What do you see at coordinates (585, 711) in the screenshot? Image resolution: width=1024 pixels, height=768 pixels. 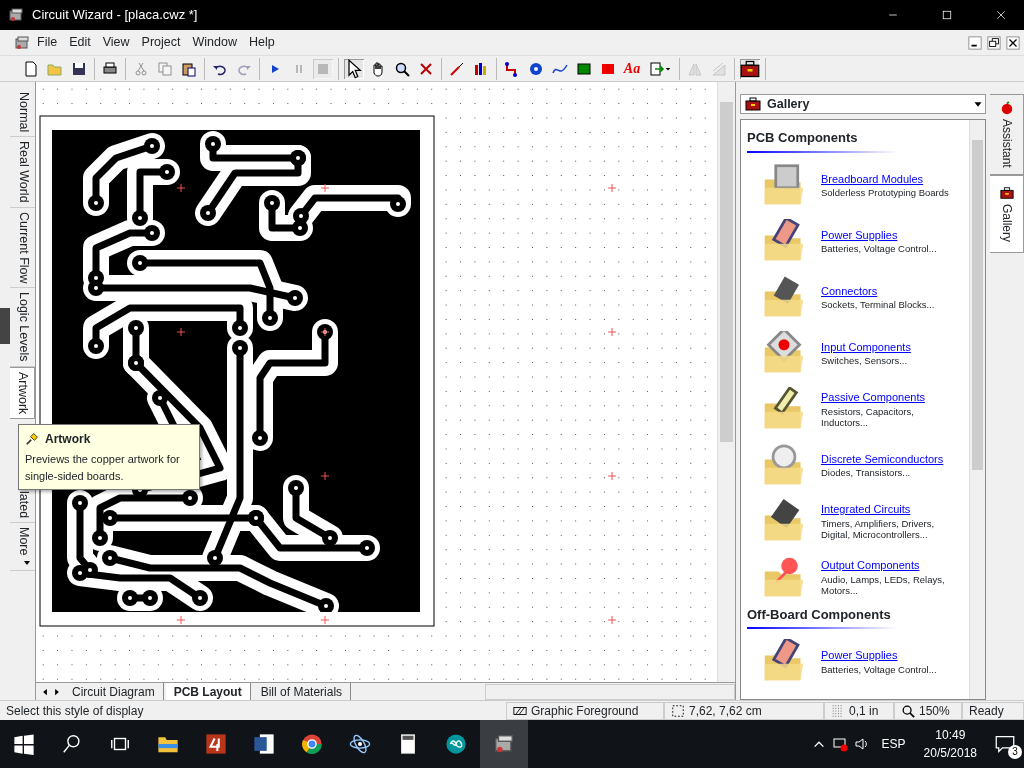 I see `status-text: Graphic Foreground` at bounding box center [585, 711].